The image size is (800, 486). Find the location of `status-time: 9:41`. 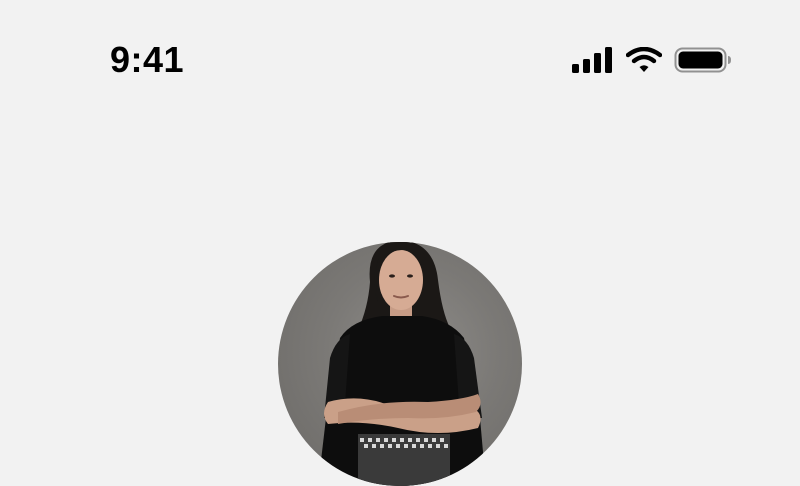

status-time: 9:41 is located at coordinates (147, 59).